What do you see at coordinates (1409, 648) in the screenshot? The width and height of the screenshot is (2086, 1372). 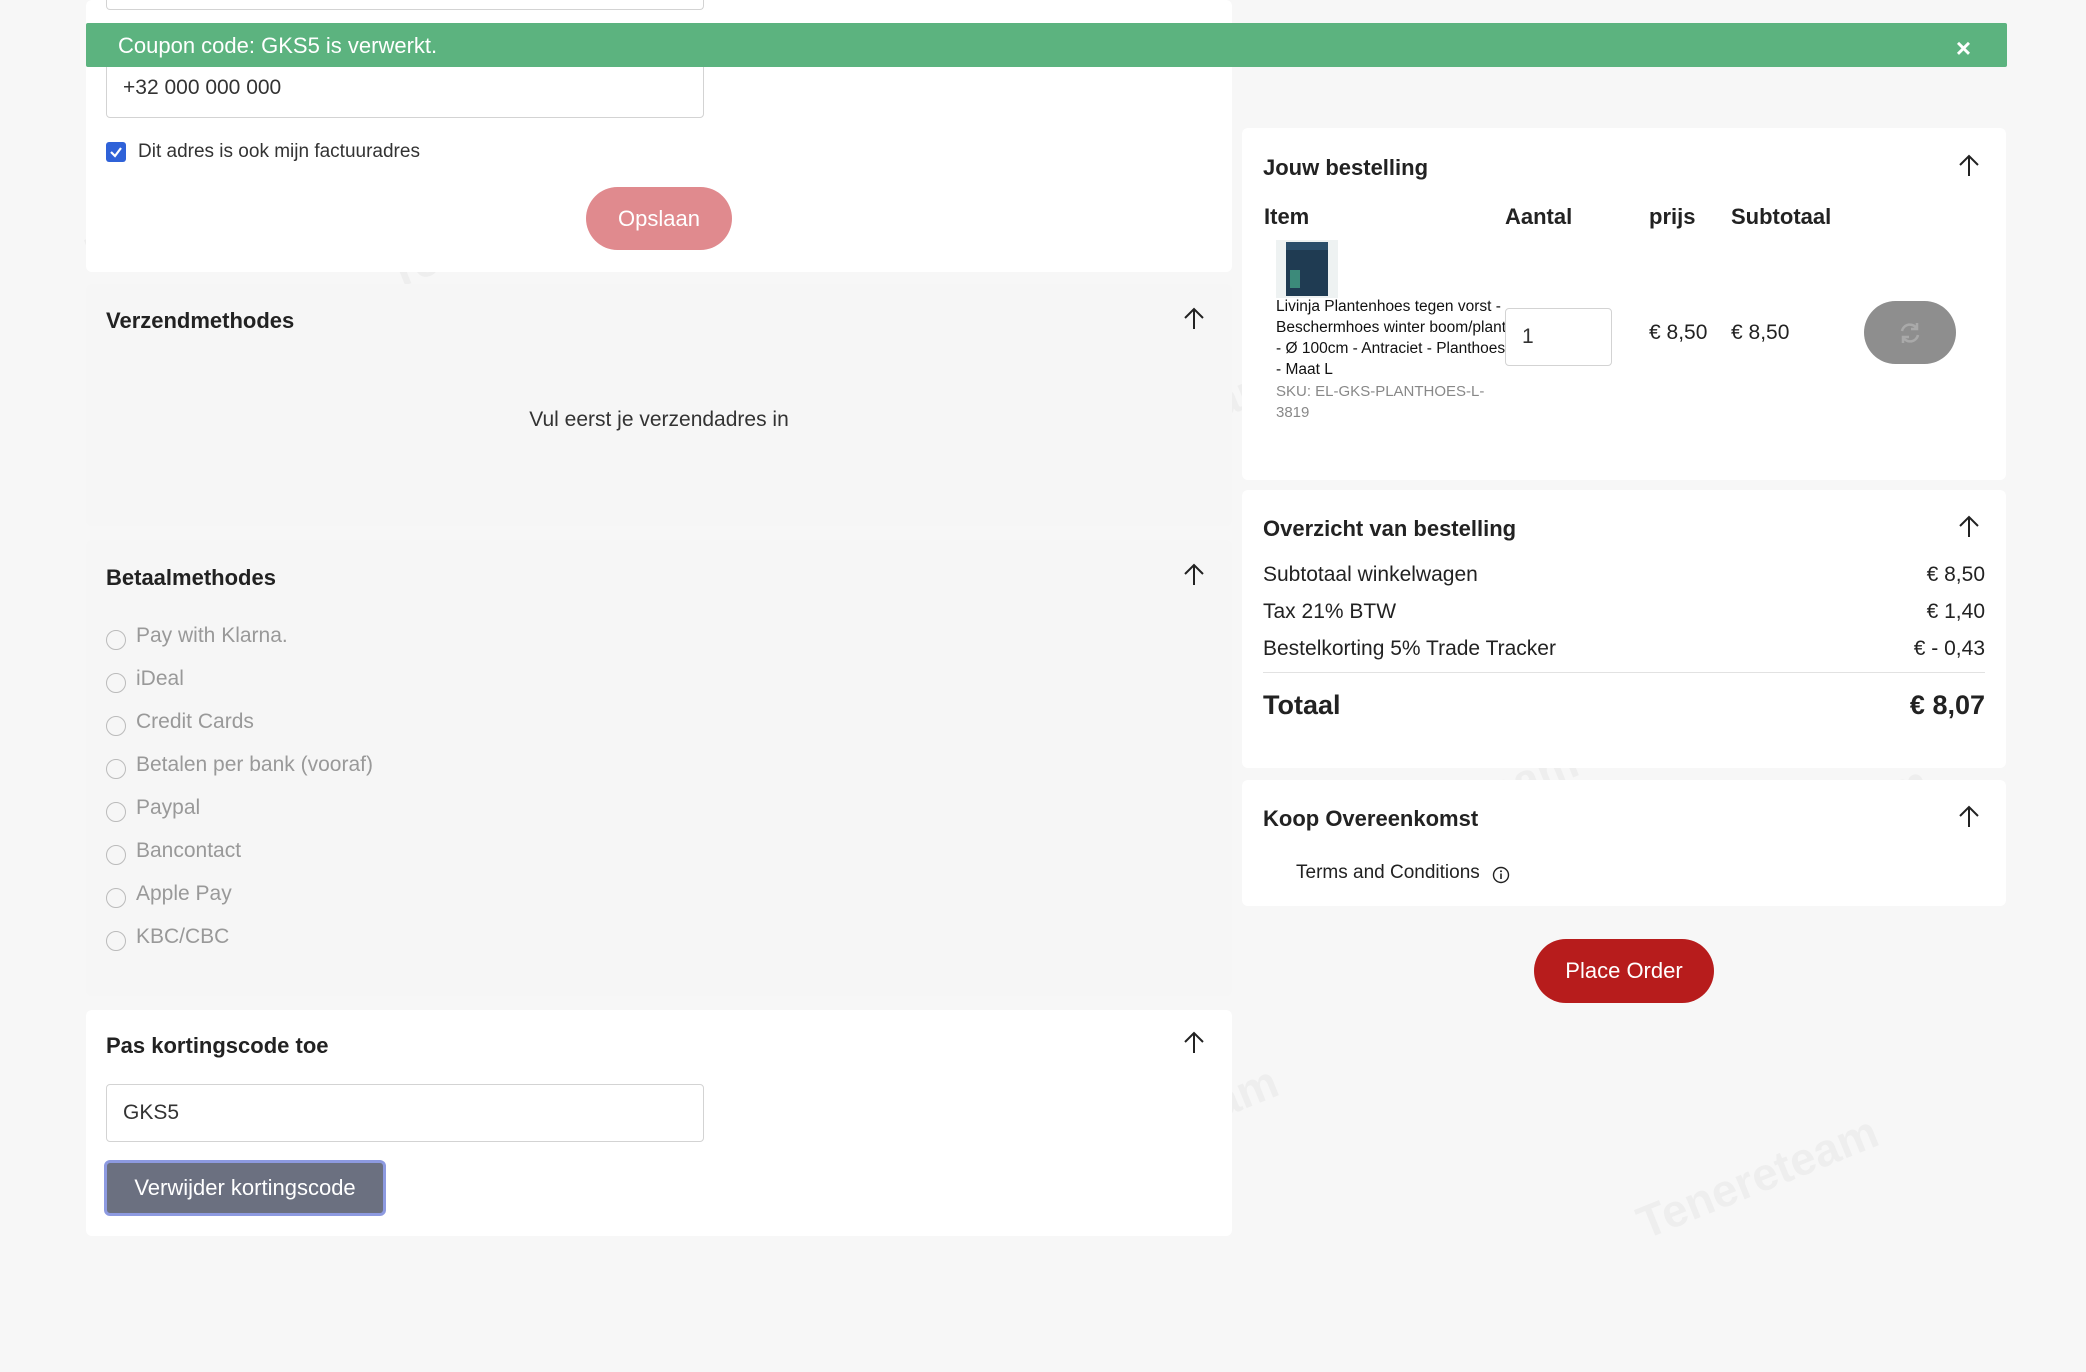 I see `summary-row-label: Bestelkorting 5% Trade Tracker` at bounding box center [1409, 648].